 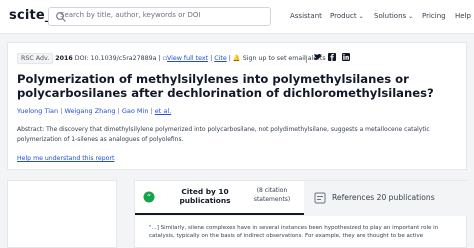 I want to click on references-label: References 20 publications, so click(x=383, y=197).